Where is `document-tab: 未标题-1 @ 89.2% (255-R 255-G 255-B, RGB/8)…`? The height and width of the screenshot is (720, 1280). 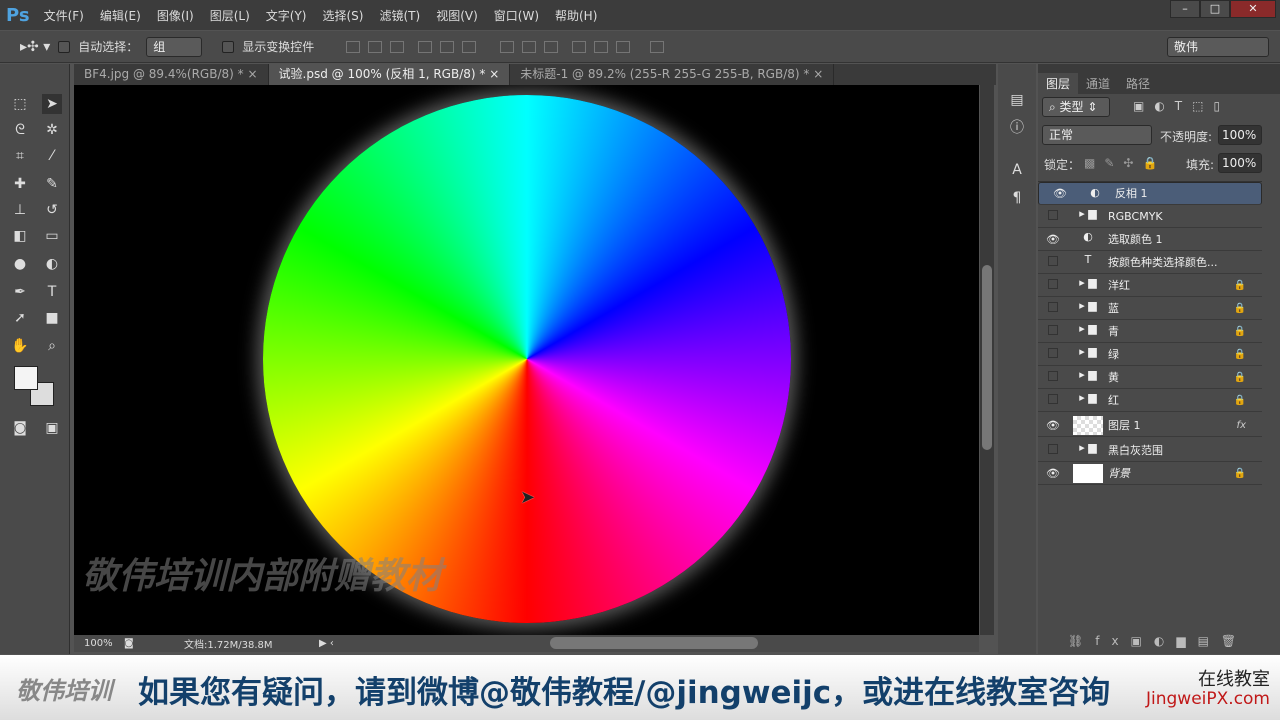
document-tab: 未标题-1 @ 89.2% (255-R 255-G 255-B, RGB/8)… is located at coordinates (672, 74).